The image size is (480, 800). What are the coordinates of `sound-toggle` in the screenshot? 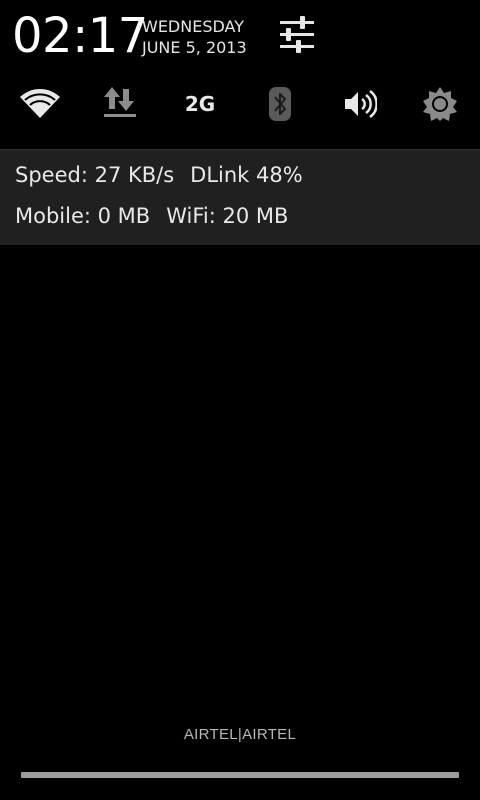 It's located at (360, 104).